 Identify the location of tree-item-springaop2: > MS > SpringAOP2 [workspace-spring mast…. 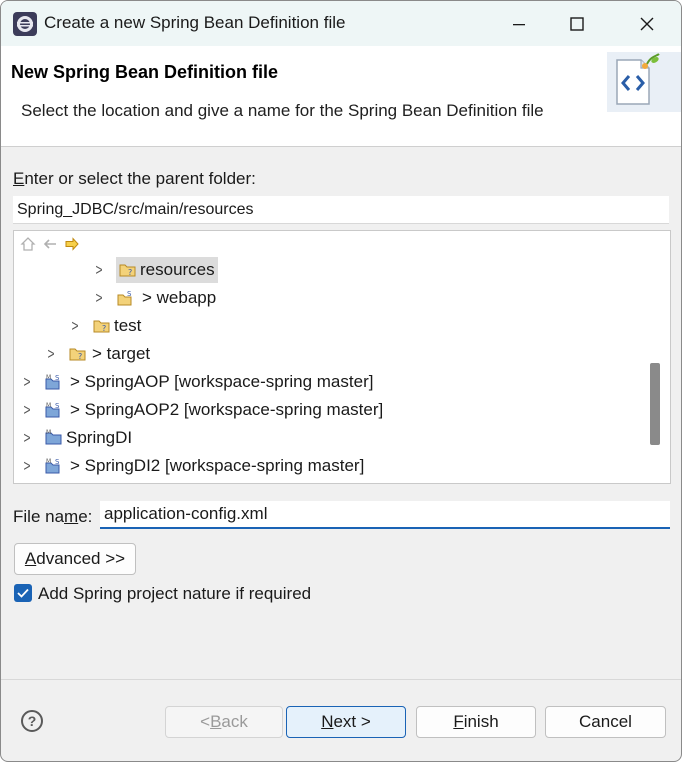
(201, 410).